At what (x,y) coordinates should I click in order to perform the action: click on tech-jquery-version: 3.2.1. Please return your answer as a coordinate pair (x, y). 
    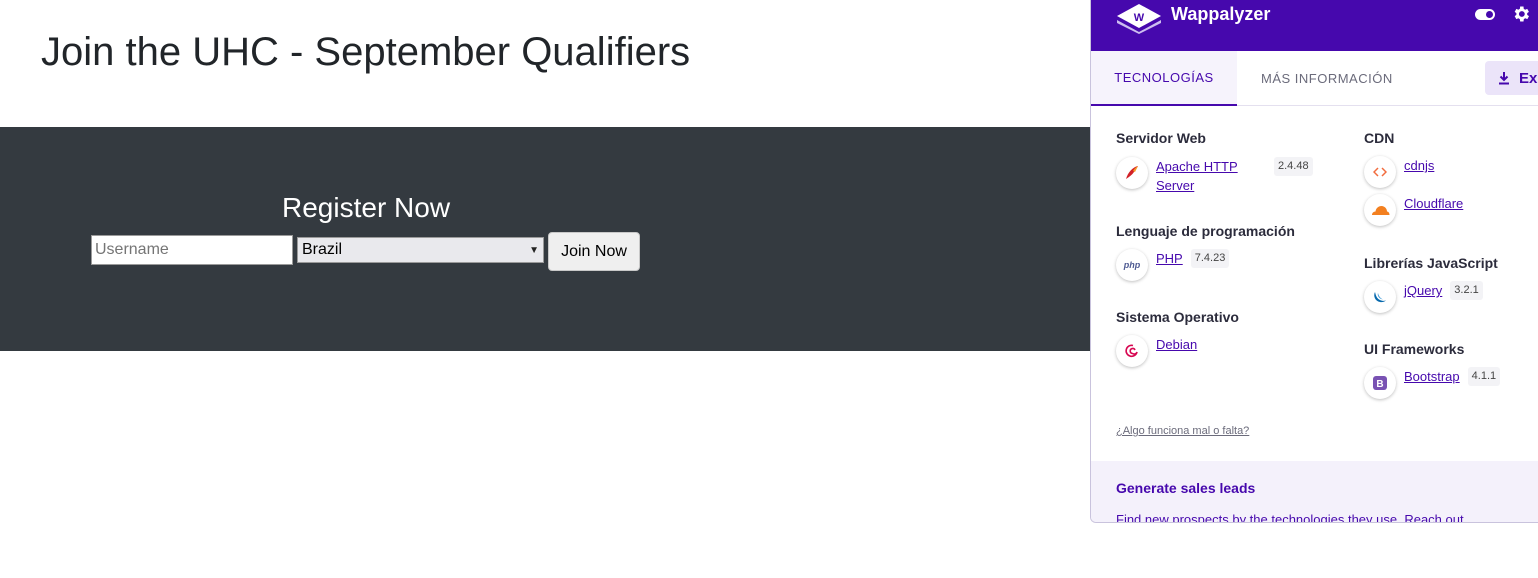
    Looking at the image, I should click on (1466, 290).